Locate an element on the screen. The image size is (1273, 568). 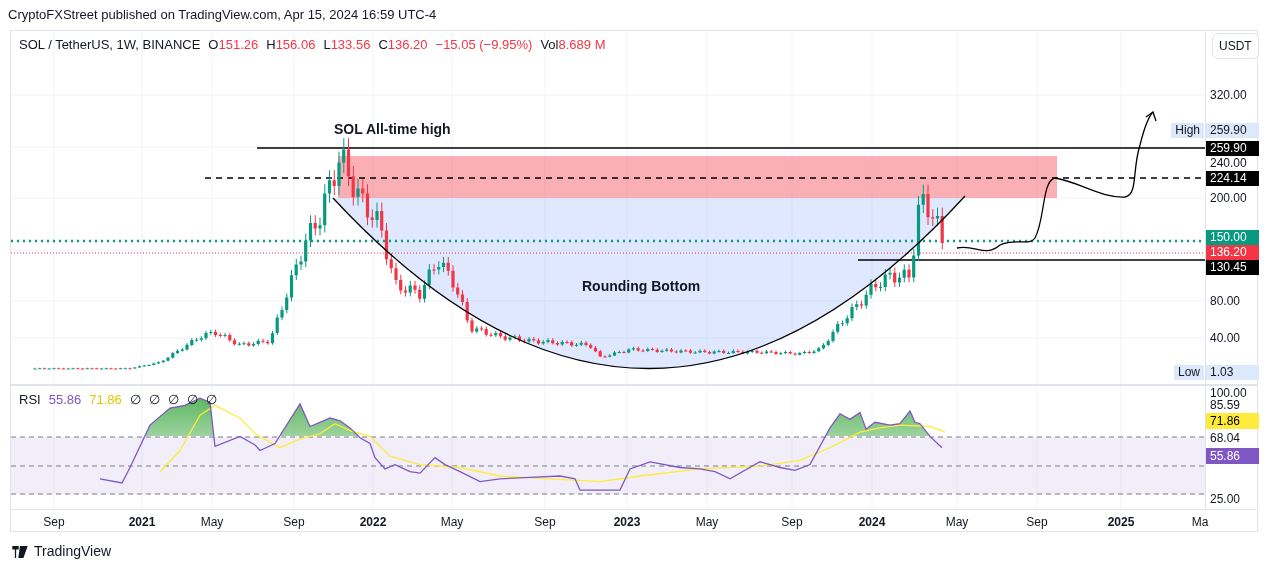
rsi-value: 55.86 is located at coordinates (65, 400).